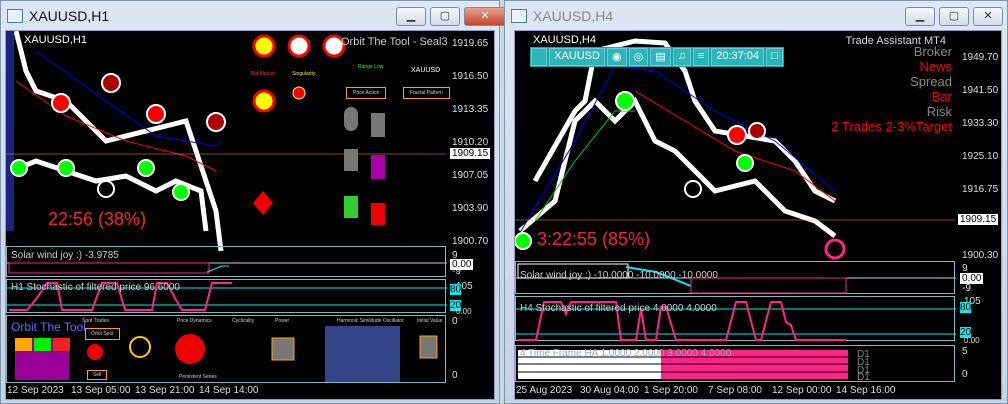 The image size is (1008, 404). Describe the element at coordinates (638, 57) in the screenshot. I see `eye-icon: ◎` at that location.